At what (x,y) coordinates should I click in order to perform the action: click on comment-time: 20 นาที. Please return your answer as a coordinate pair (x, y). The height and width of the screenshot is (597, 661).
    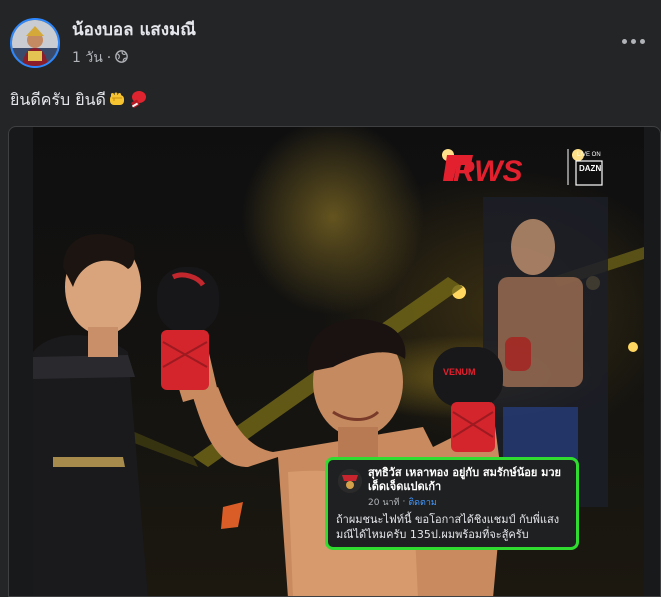
    Looking at the image, I should click on (384, 503).